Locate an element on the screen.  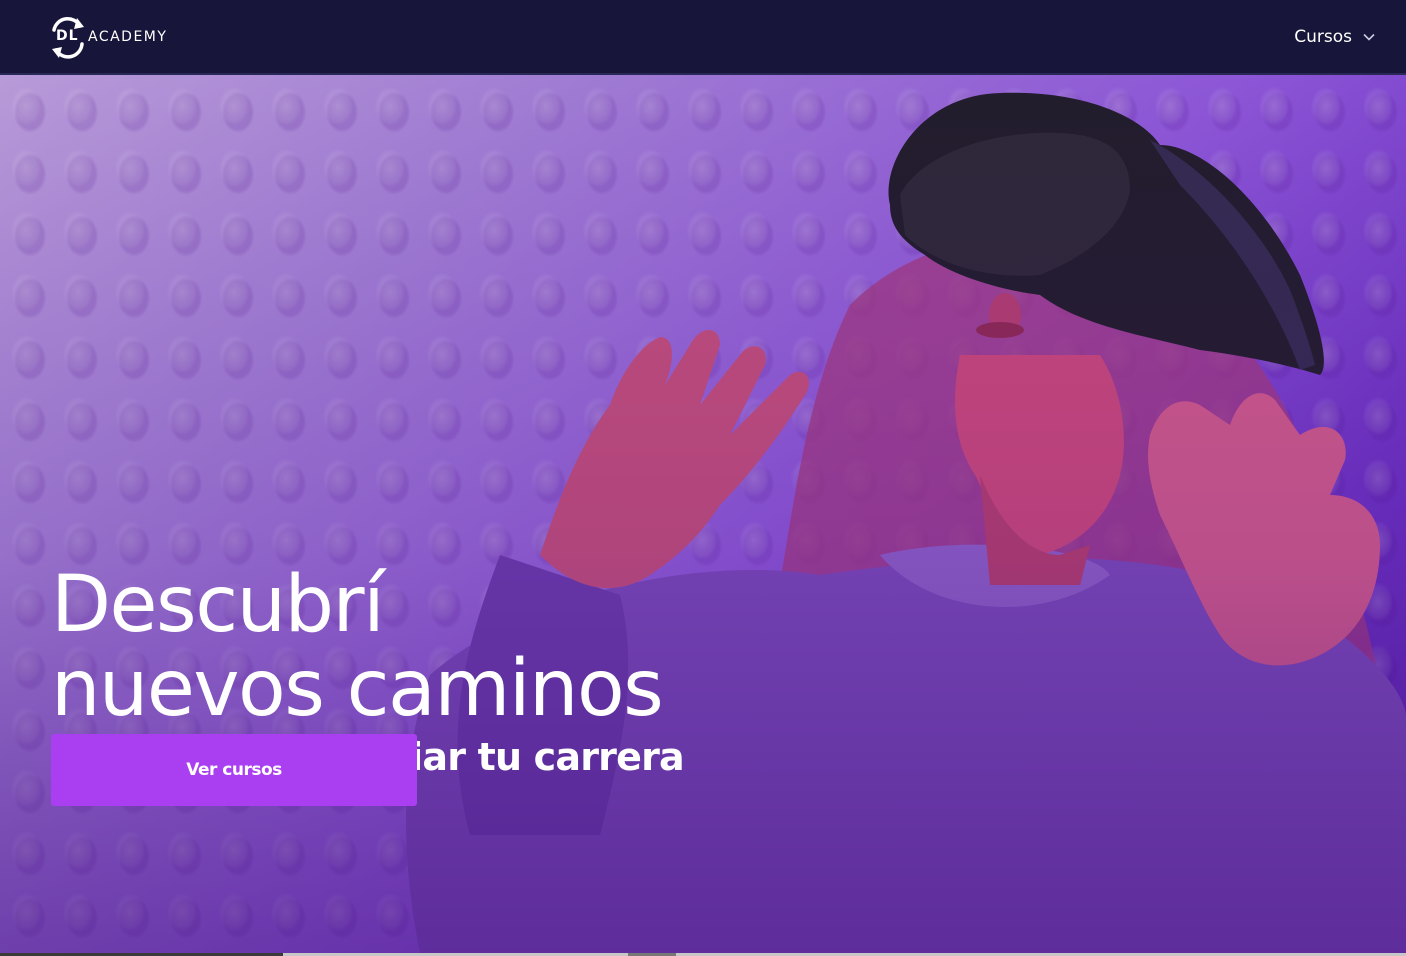
view-courses-button-label: Ver cursos is located at coordinates (234, 770).